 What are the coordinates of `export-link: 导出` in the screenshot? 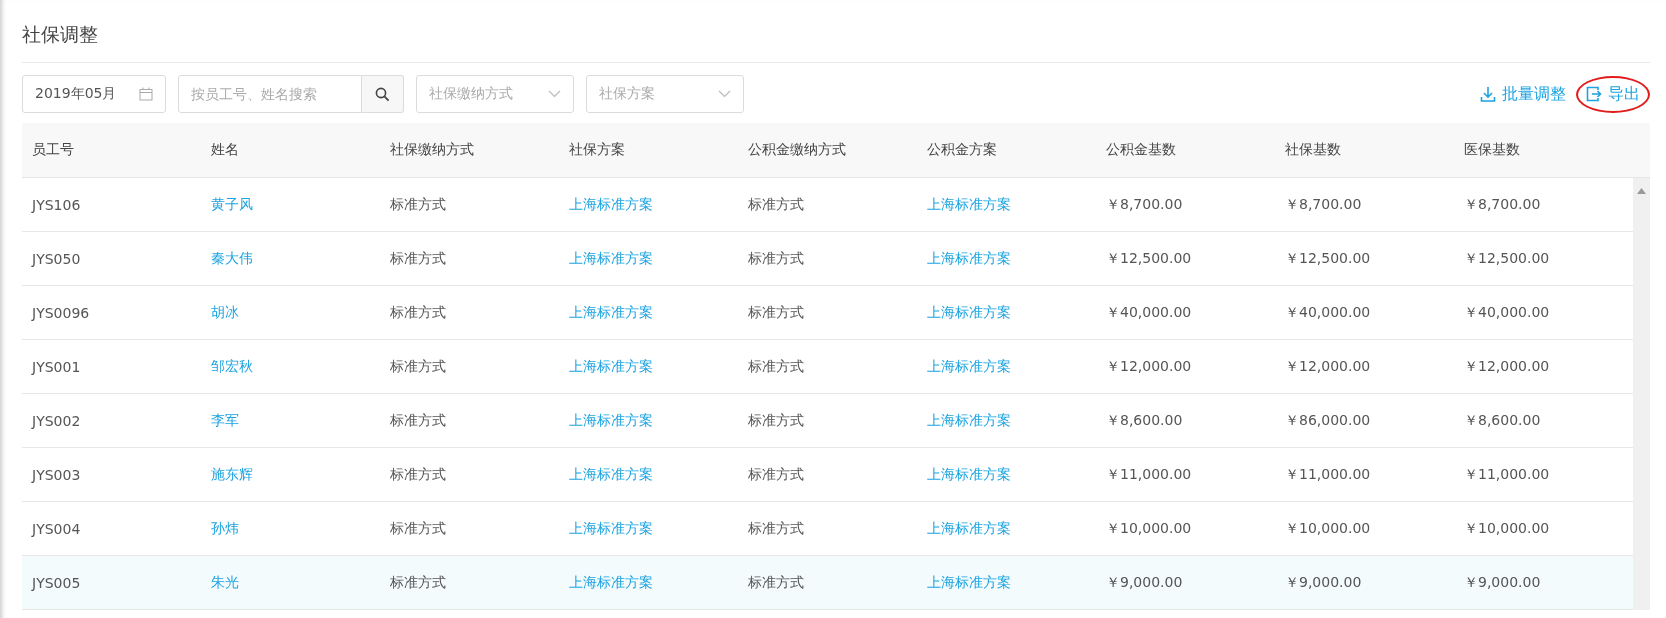 It's located at (1613, 94).